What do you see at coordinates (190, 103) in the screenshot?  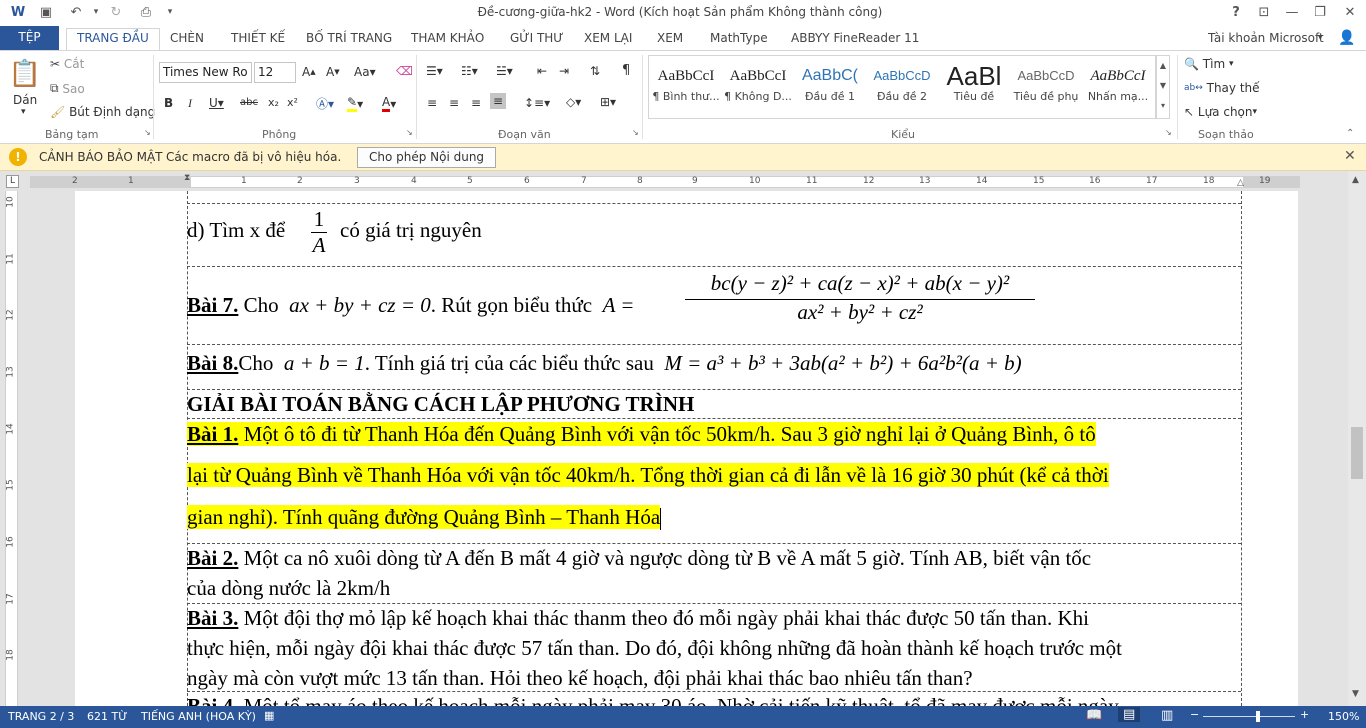 I see `italic-icon: I` at bounding box center [190, 103].